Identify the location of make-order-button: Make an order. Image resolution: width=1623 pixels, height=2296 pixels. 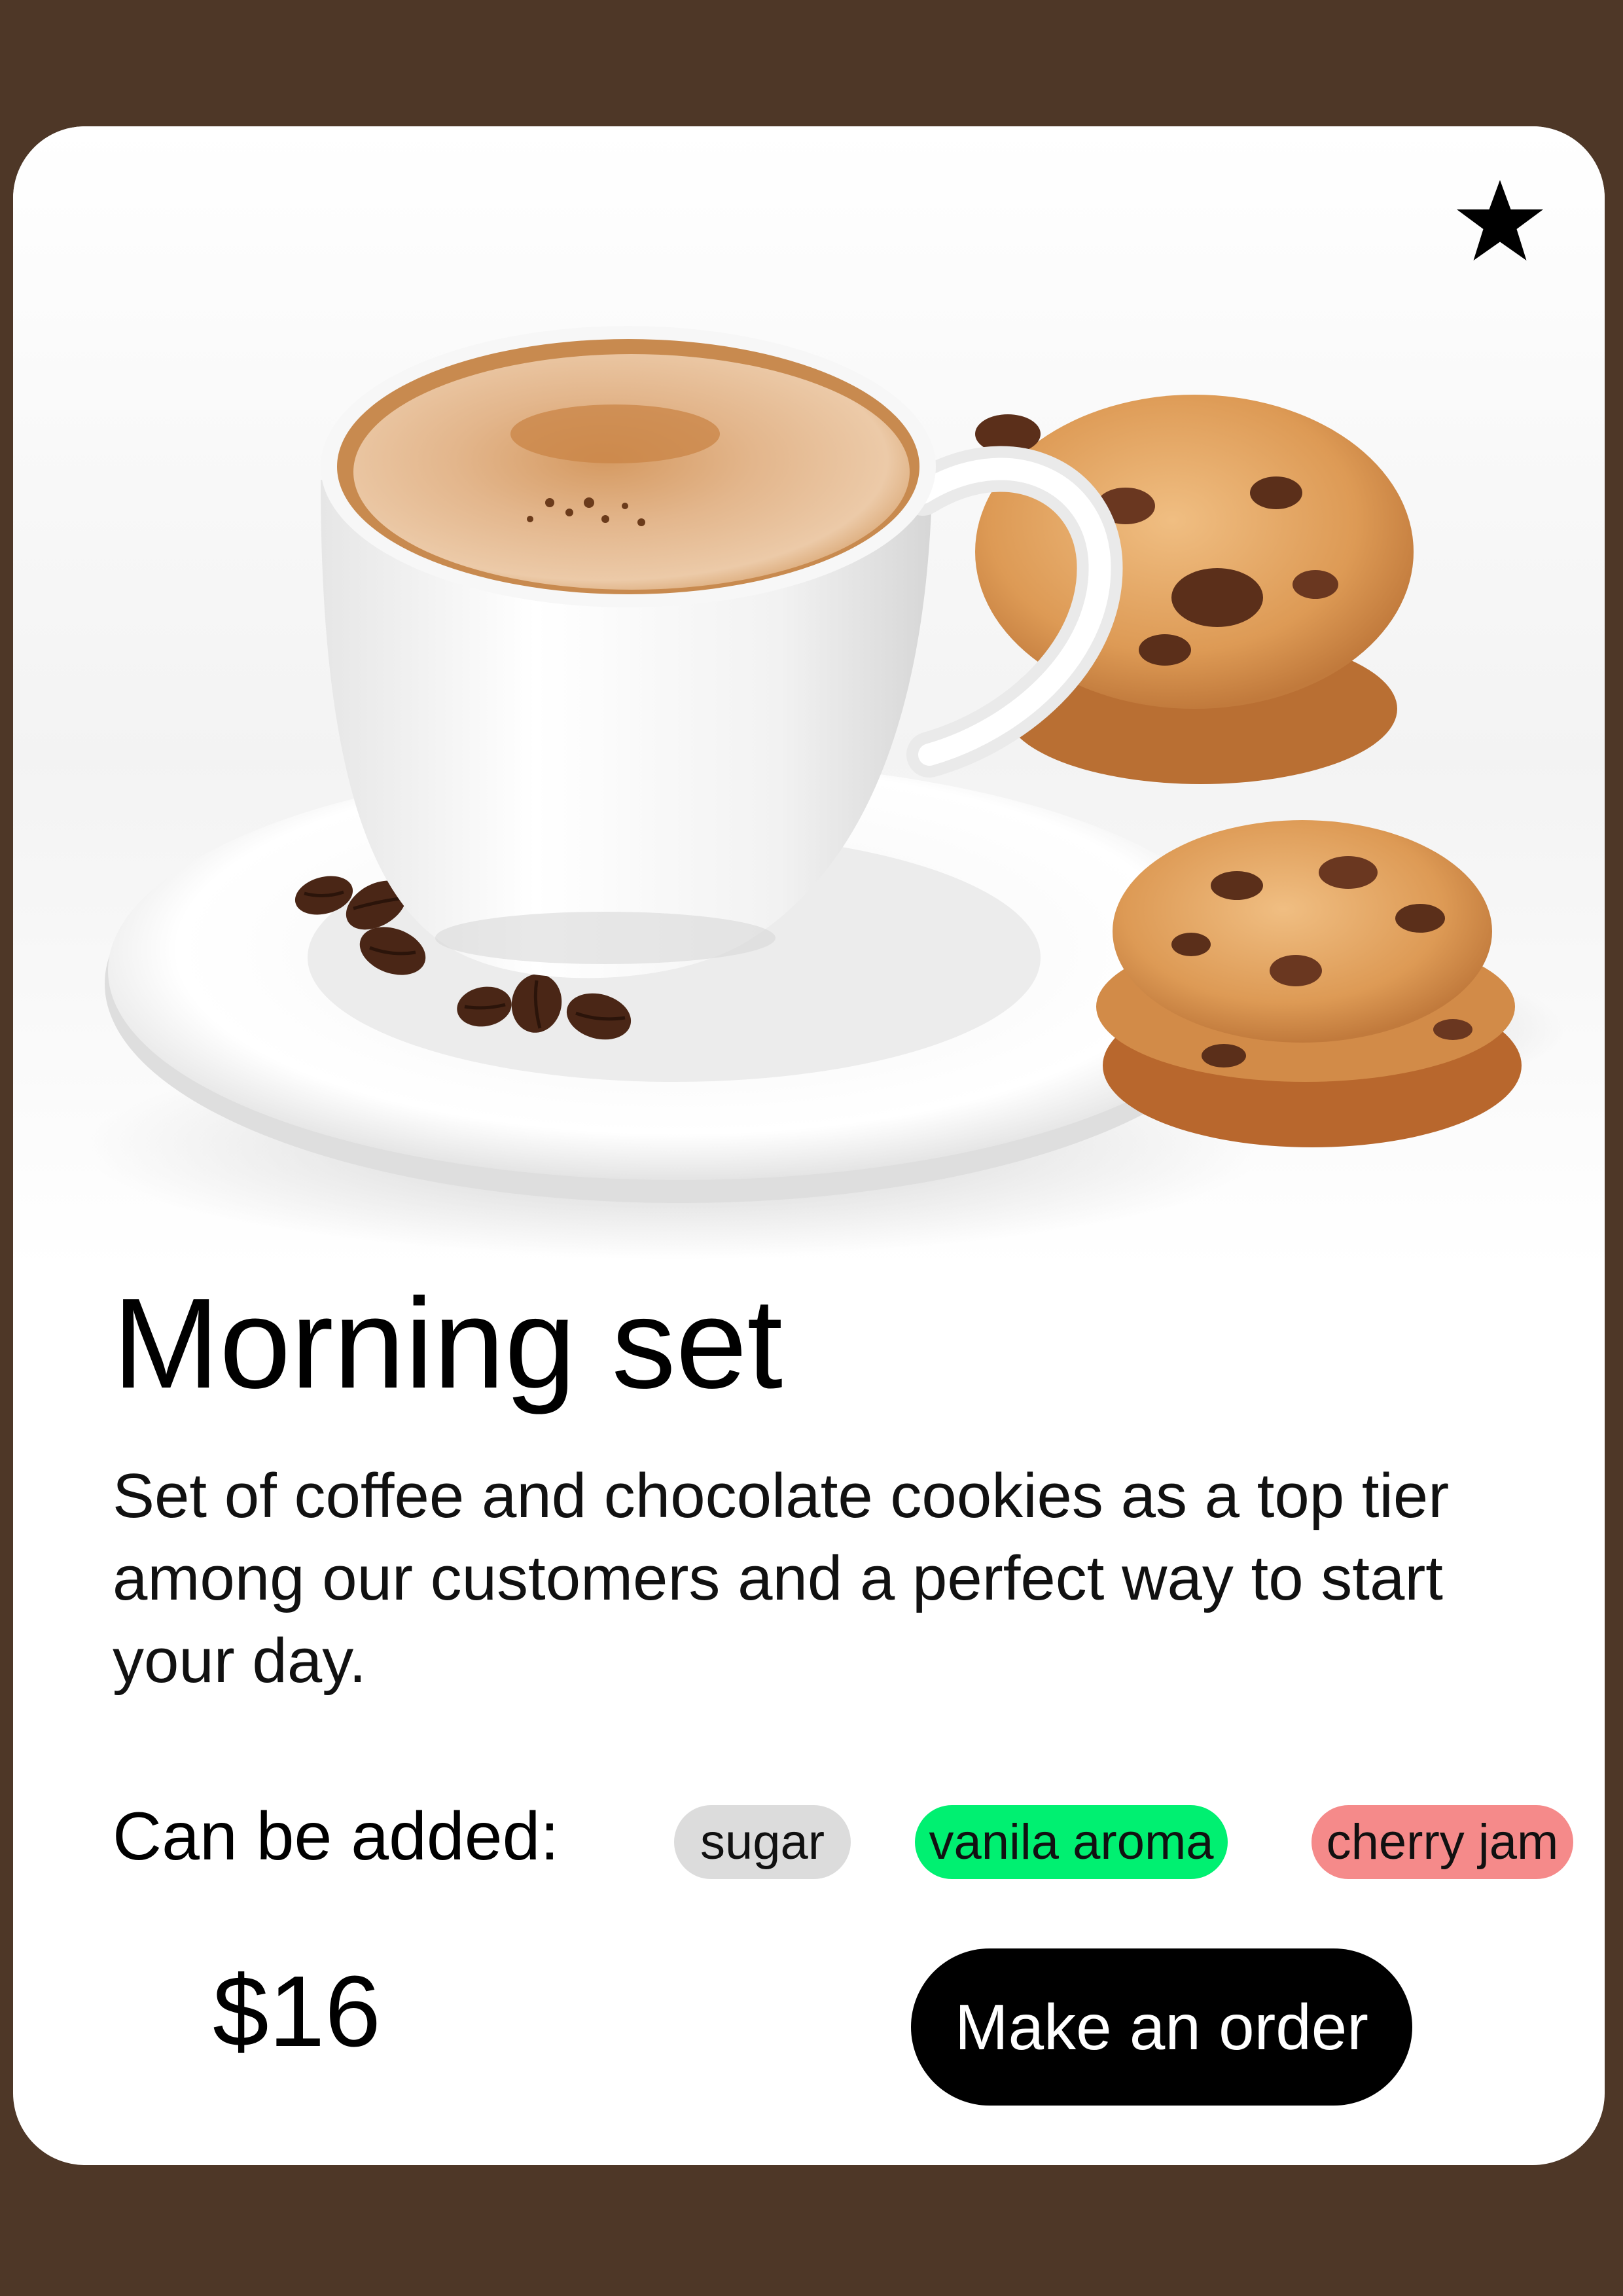
(1161, 2027).